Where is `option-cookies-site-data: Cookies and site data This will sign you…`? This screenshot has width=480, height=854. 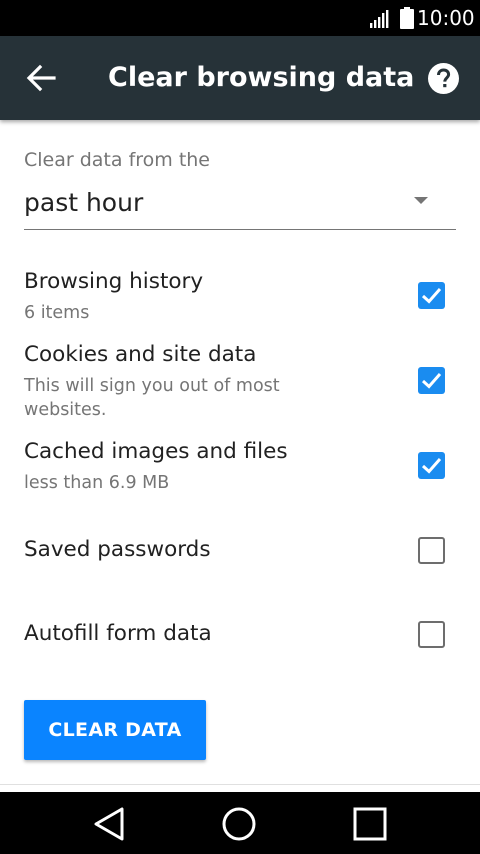
option-cookies-site-data: Cookies and site data This will sign you… is located at coordinates (240, 382).